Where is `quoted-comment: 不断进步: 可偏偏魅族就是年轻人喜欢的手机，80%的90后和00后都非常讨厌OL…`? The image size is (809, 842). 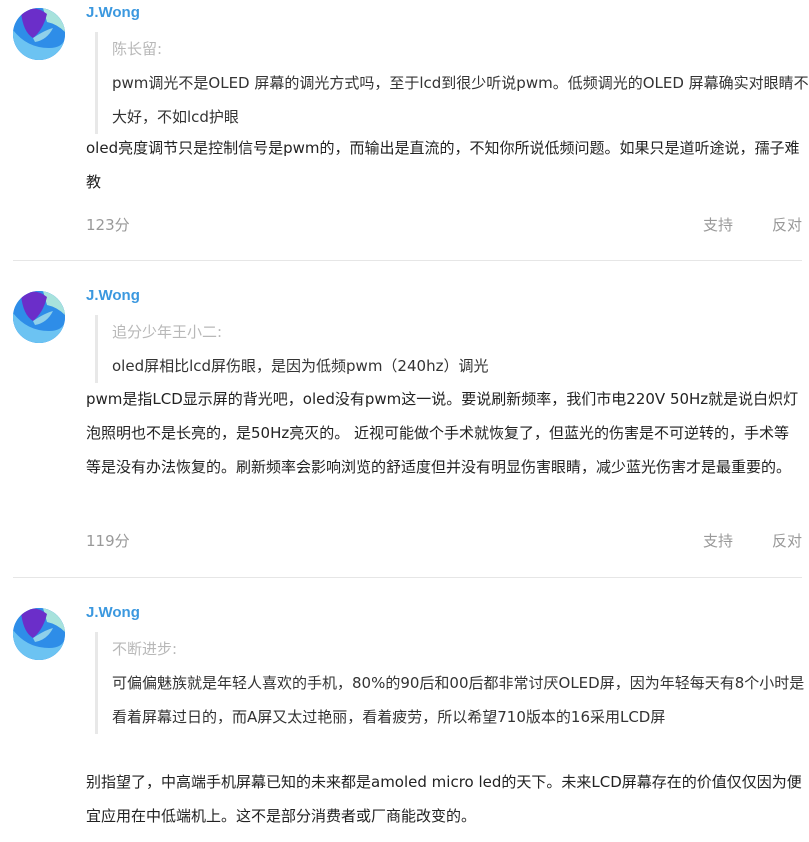 quoted-comment: 不断进步: 可偏偏魅族就是年轻人喜欢的手机，80%的90后和00后都非常讨厌OL… is located at coordinates (452, 683).